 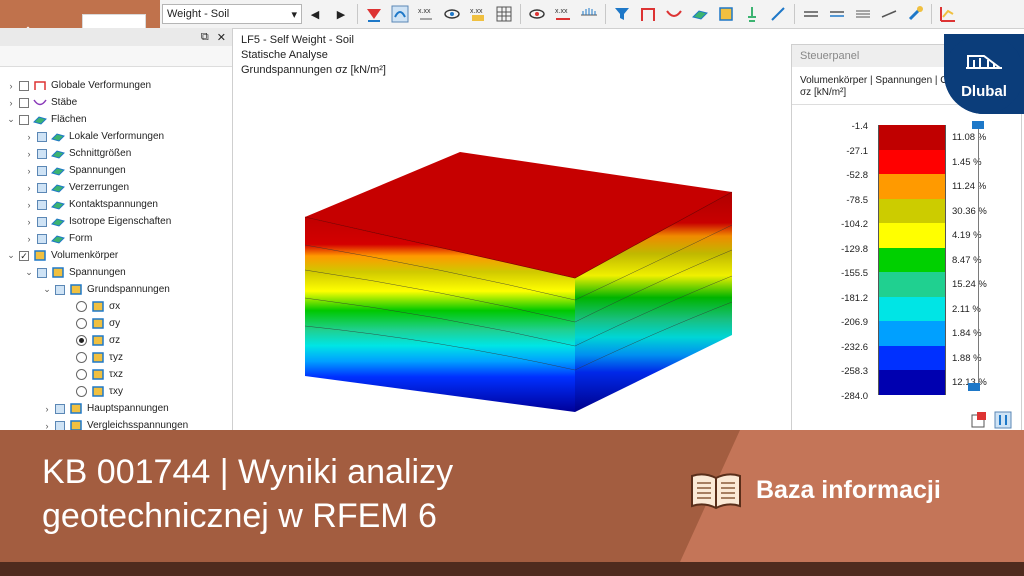 I want to click on panel-settings-icon, so click(x=979, y=420).